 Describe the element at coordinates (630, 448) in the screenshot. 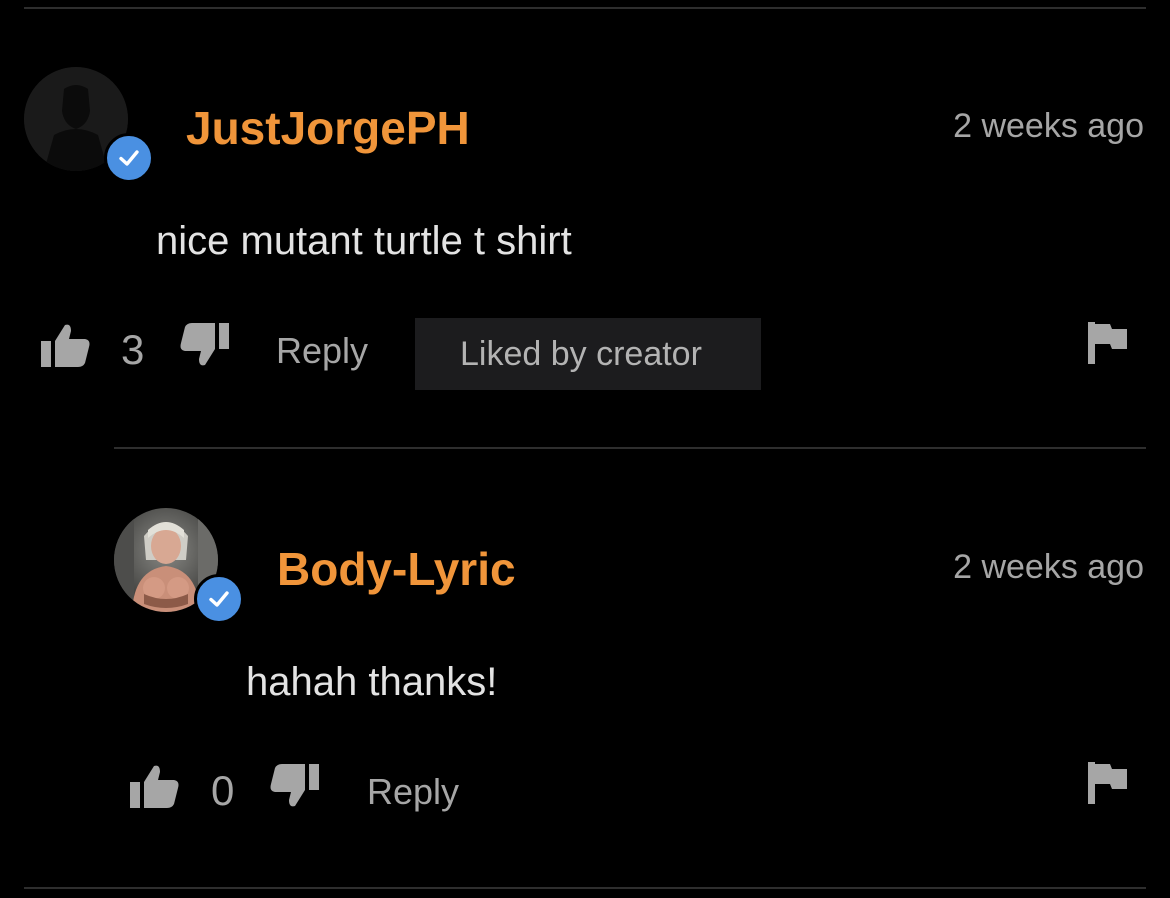

I see `reply-divider` at that location.